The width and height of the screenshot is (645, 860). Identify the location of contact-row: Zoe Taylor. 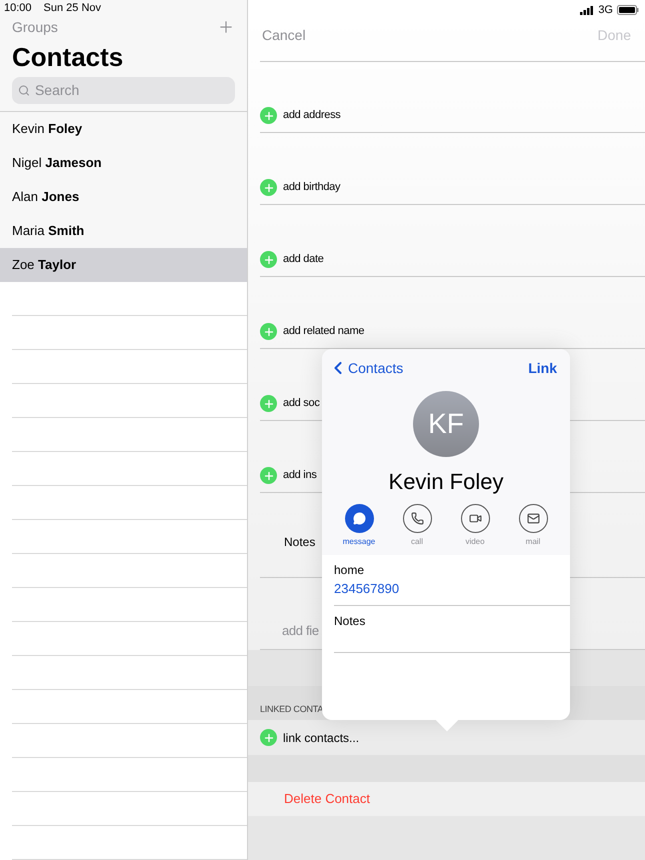
(123, 265).